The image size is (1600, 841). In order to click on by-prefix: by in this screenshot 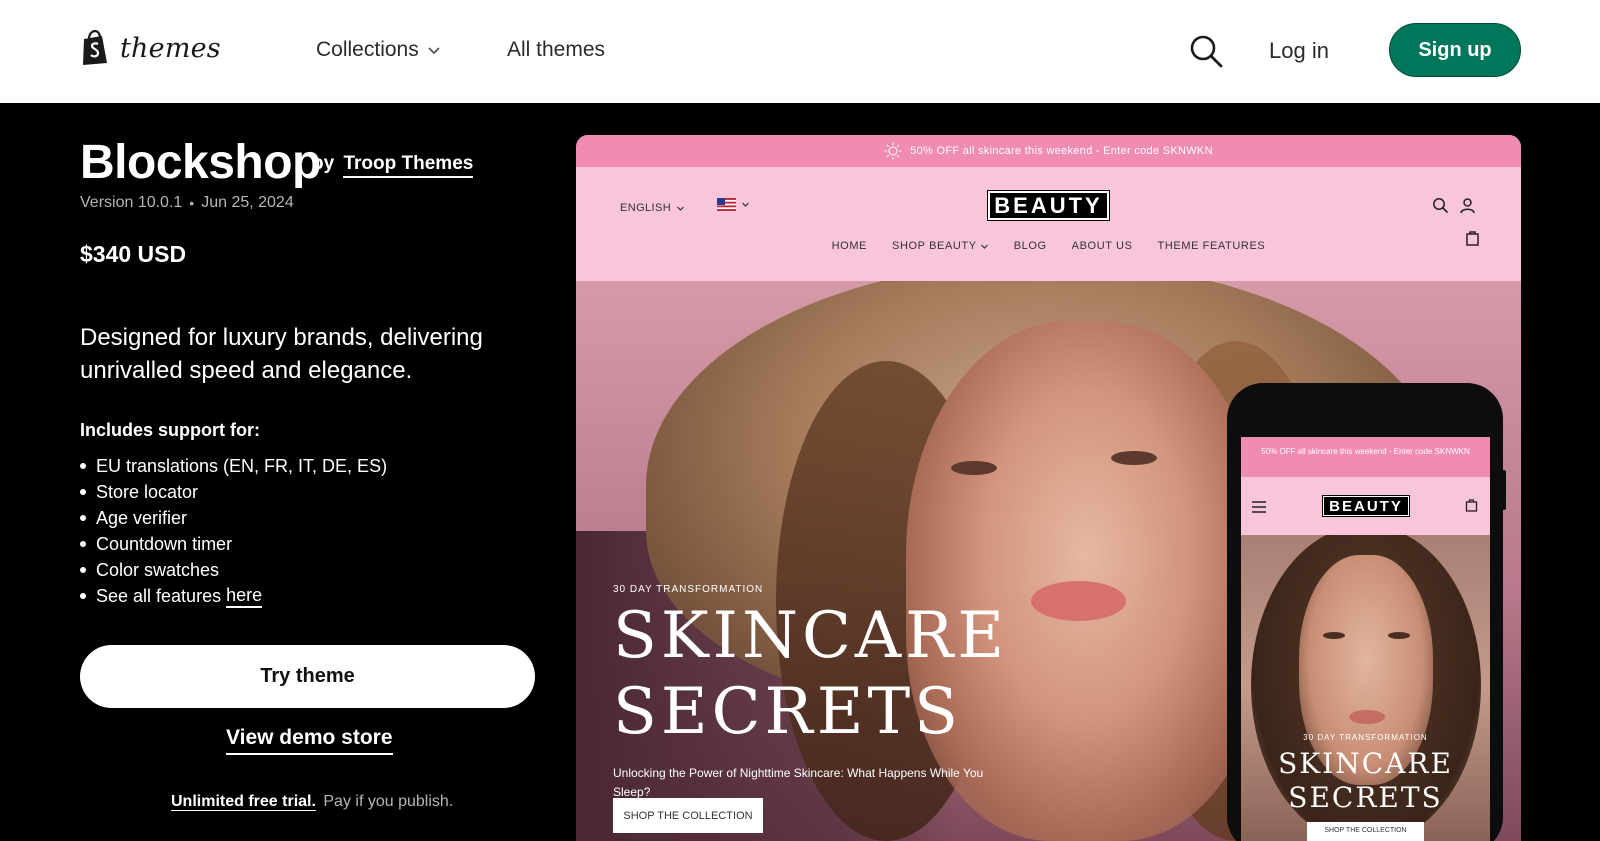, I will do `click(323, 163)`.